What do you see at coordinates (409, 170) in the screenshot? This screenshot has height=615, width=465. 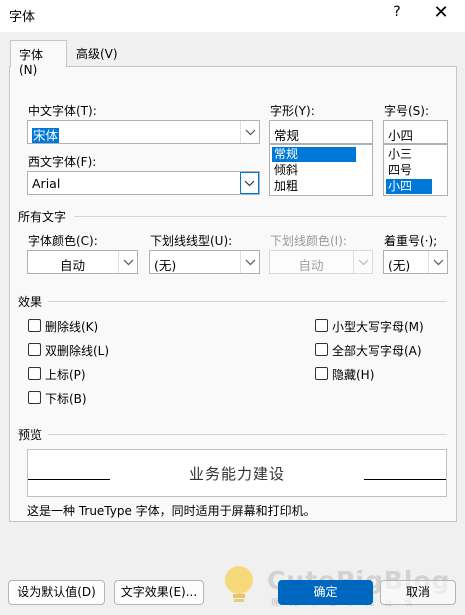 I see `list-item: 四号` at bounding box center [409, 170].